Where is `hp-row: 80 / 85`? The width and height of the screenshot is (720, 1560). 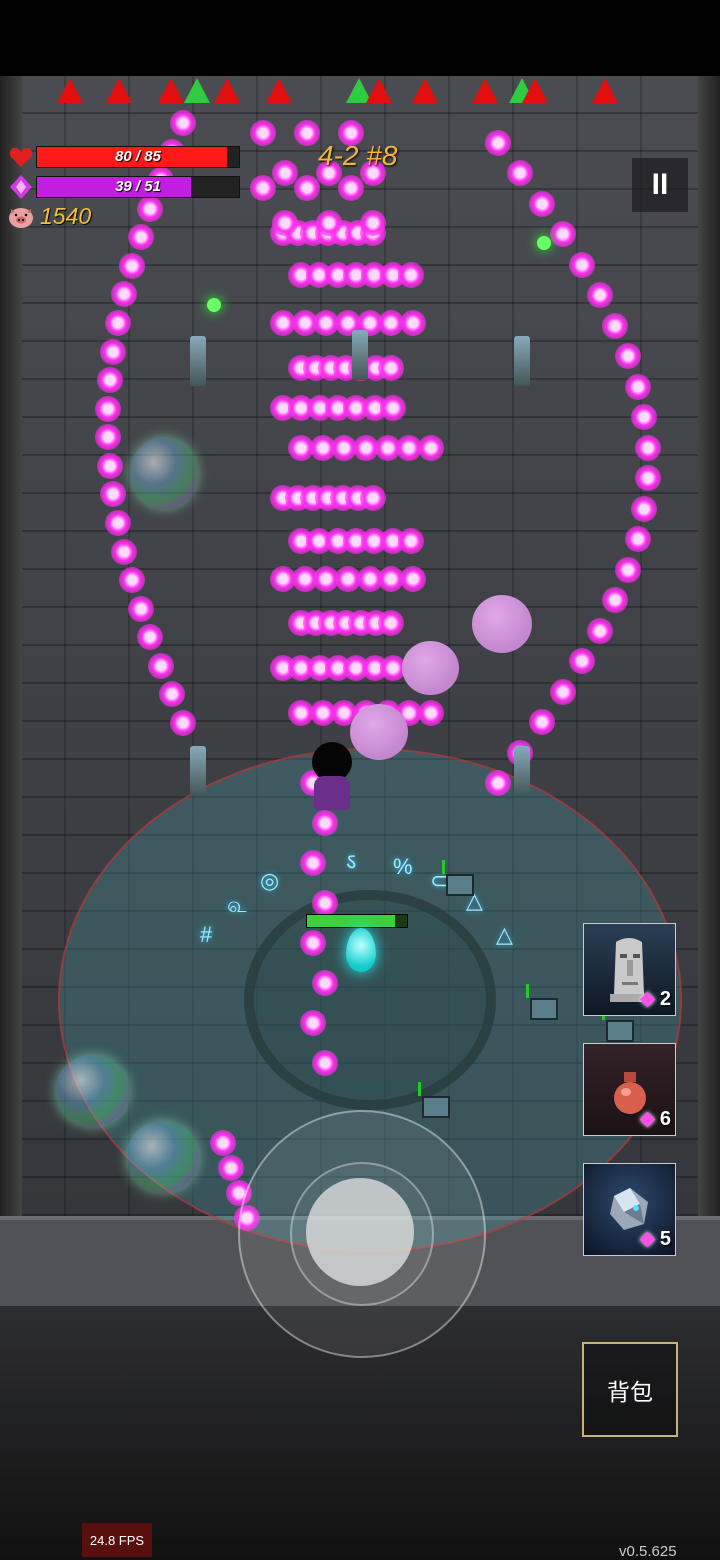 hp-row: 80 / 85 is located at coordinates (124, 157).